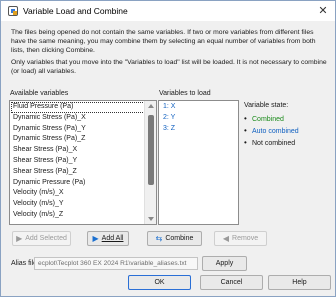 This screenshot has width=336, height=297. I want to click on available-variable-item: Shear Stress (Pa)_X, so click(78, 150).